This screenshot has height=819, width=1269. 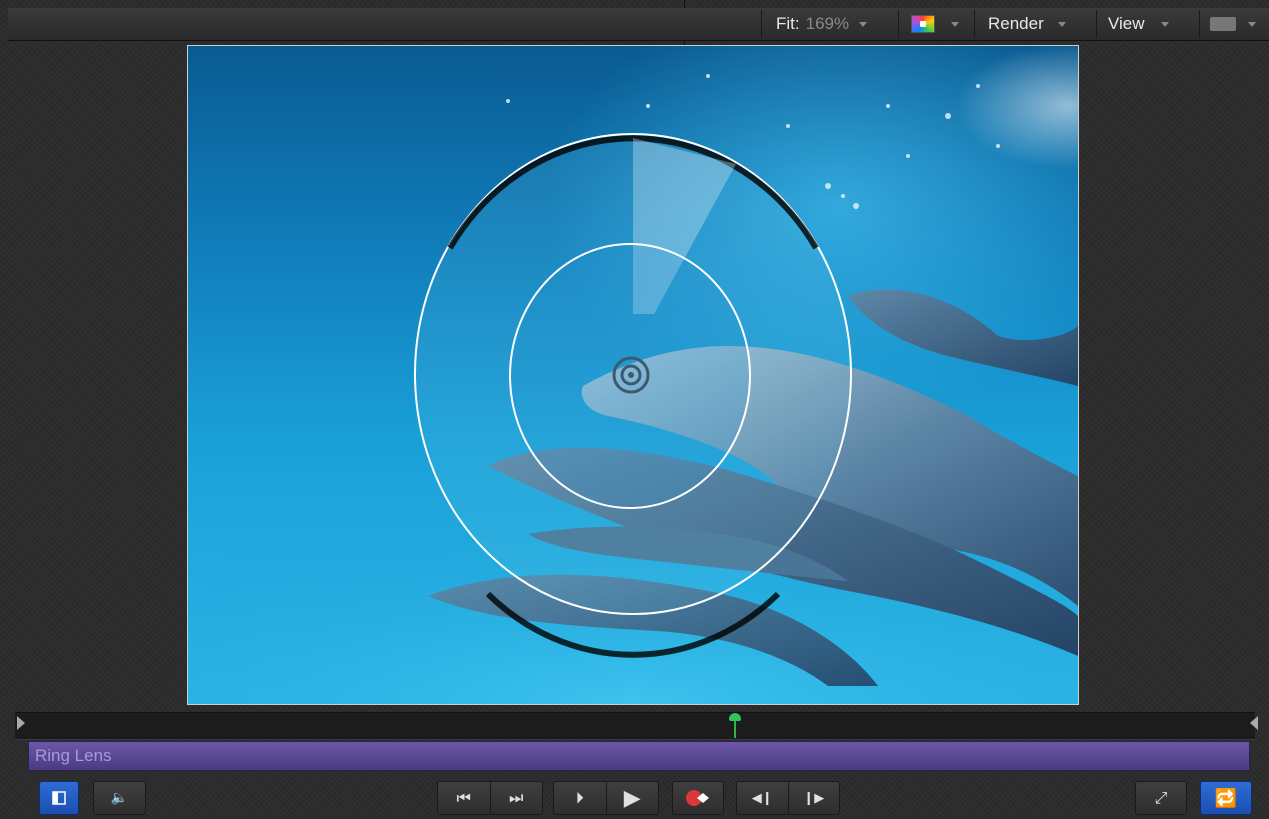 I want to click on record-button, so click(x=698, y=798).